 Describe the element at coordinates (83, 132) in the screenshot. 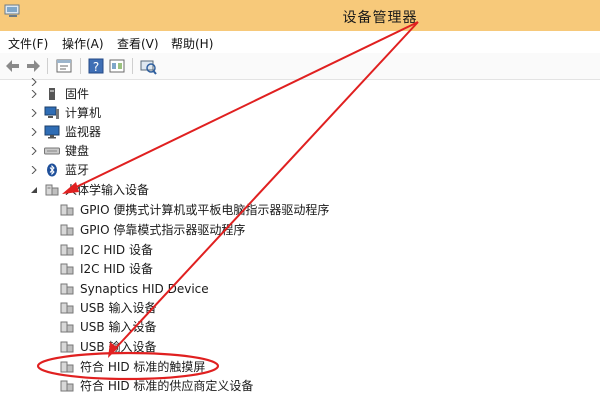

I see `tree-category-label: 监视器` at that location.